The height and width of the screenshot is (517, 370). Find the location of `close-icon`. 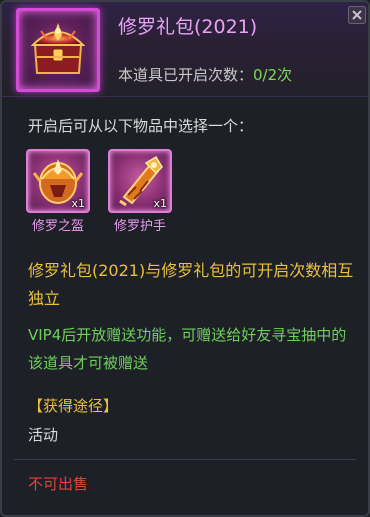

close-icon is located at coordinates (357, 15).